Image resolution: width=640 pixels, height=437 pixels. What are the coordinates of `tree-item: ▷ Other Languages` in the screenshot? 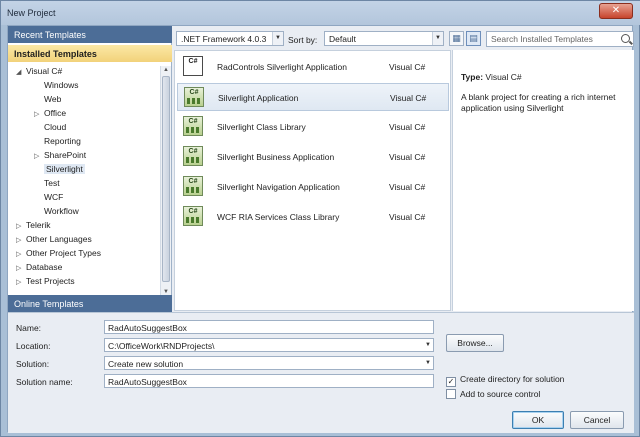 It's located at (54, 240).